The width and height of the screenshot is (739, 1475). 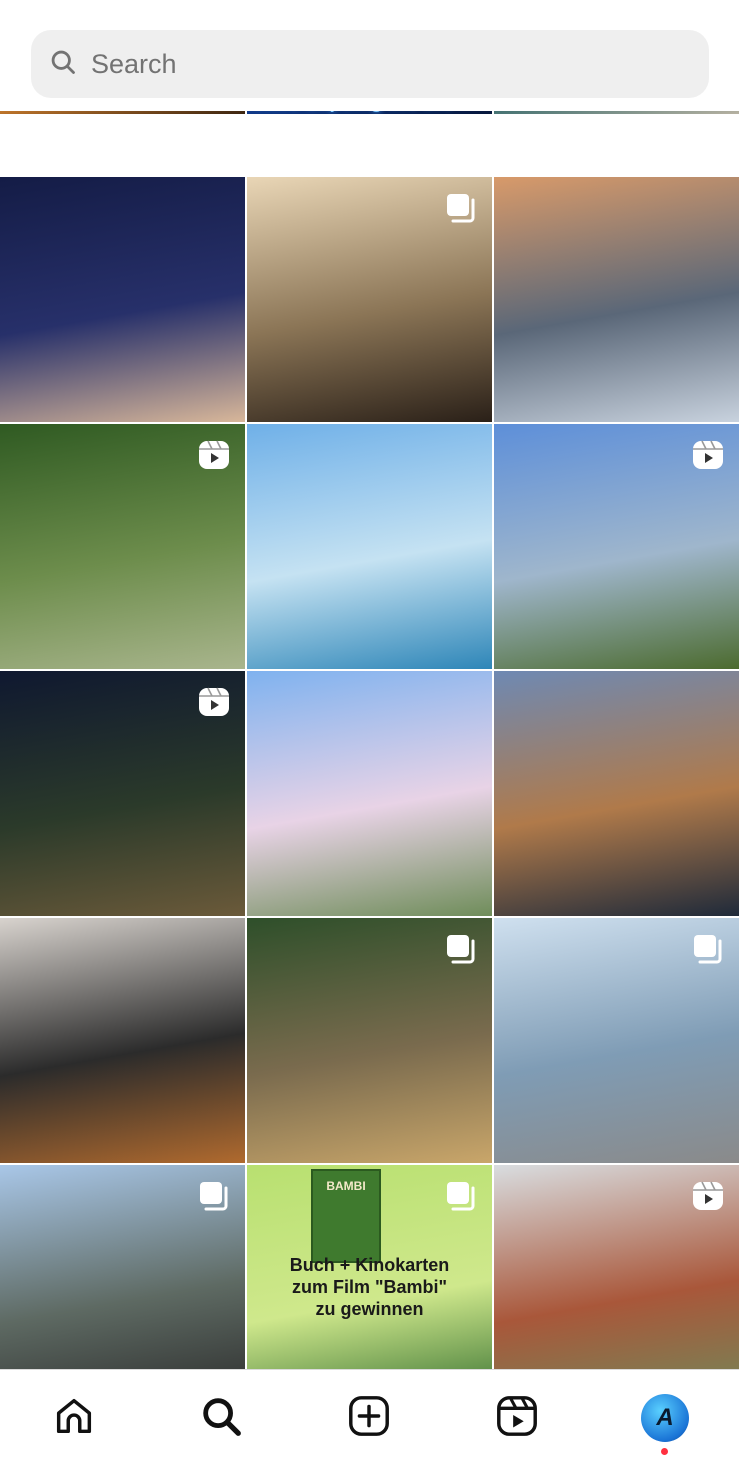 I want to click on reels-icon, so click(x=517, y=1416).